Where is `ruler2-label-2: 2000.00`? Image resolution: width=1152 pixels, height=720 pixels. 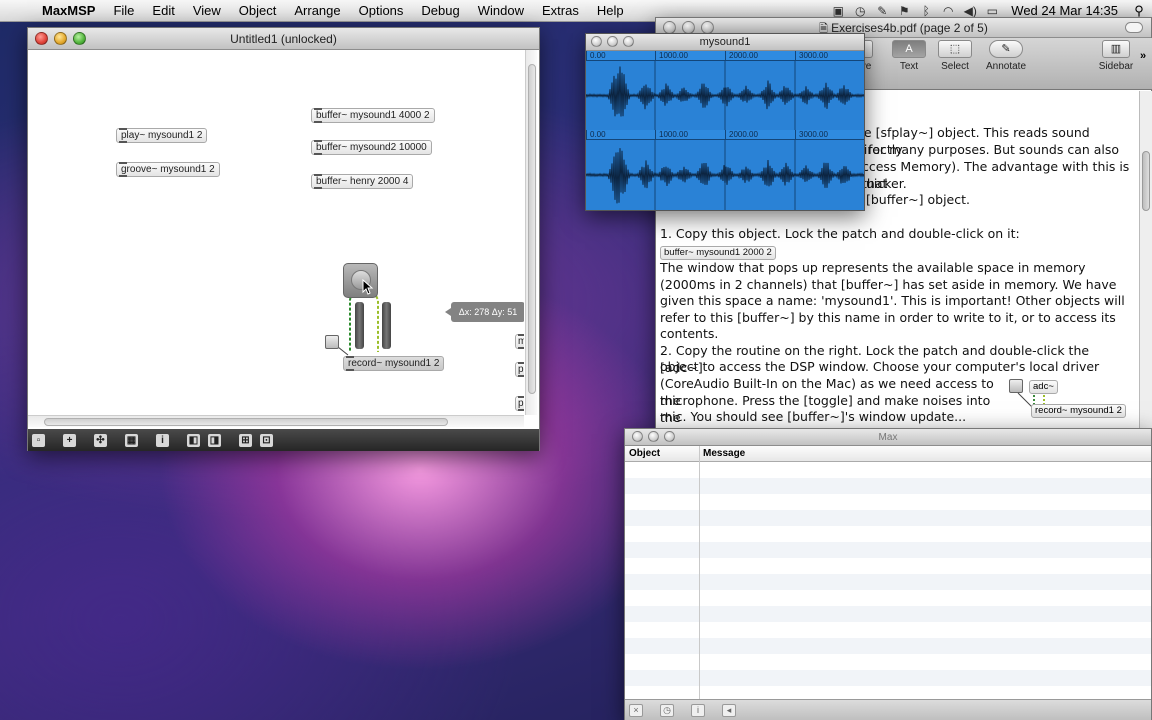 ruler2-label-2: 2000.00 is located at coordinates (741, 135).